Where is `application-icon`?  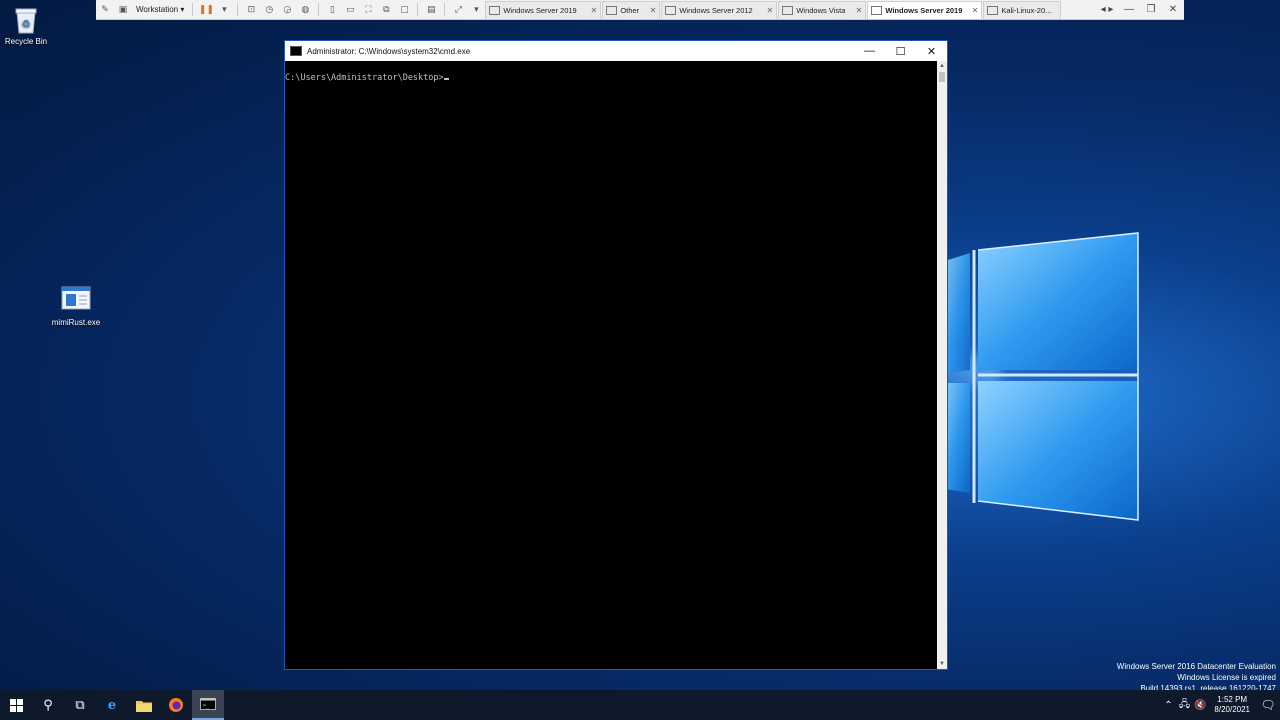
application-icon is located at coordinates (76, 298).